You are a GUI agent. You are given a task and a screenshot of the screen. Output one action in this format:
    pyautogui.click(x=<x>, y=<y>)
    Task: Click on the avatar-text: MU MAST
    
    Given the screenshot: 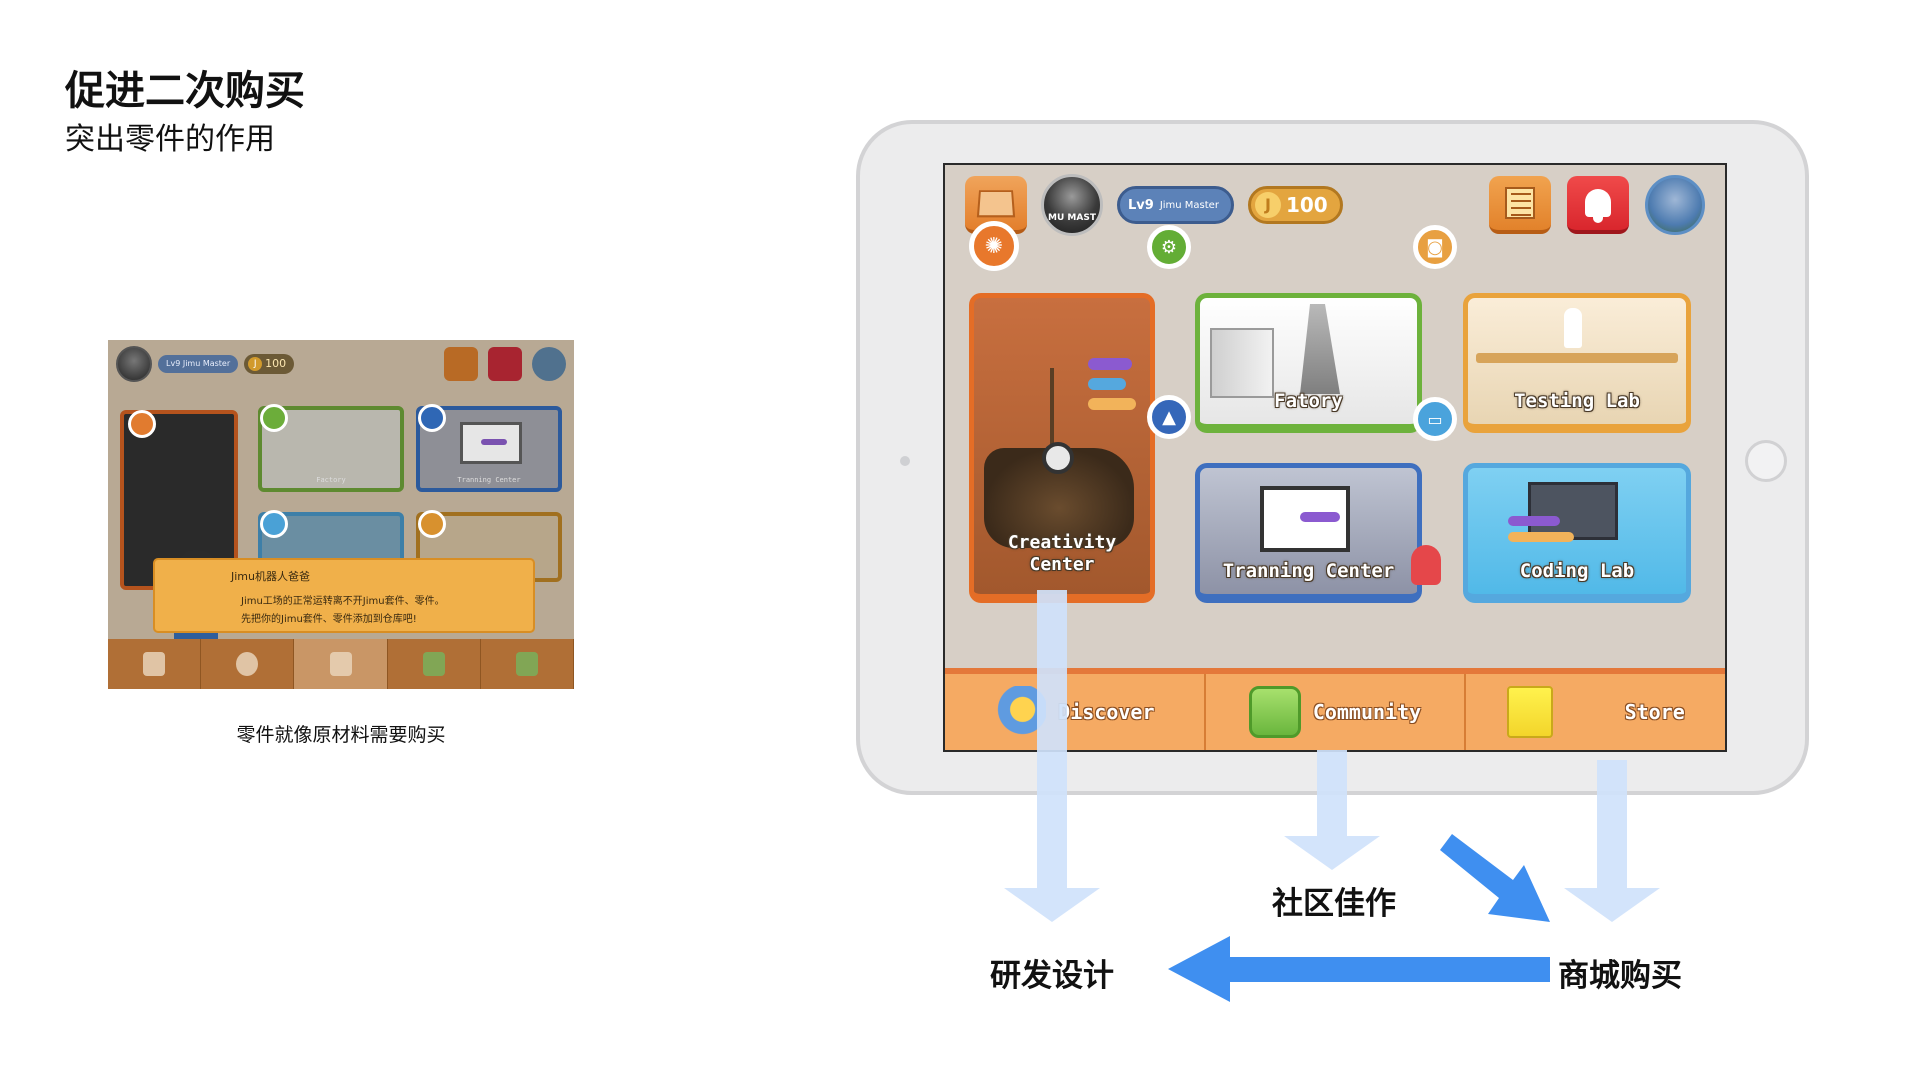 What is the action you would take?
    pyautogui.click(x=1072, y=218)
    